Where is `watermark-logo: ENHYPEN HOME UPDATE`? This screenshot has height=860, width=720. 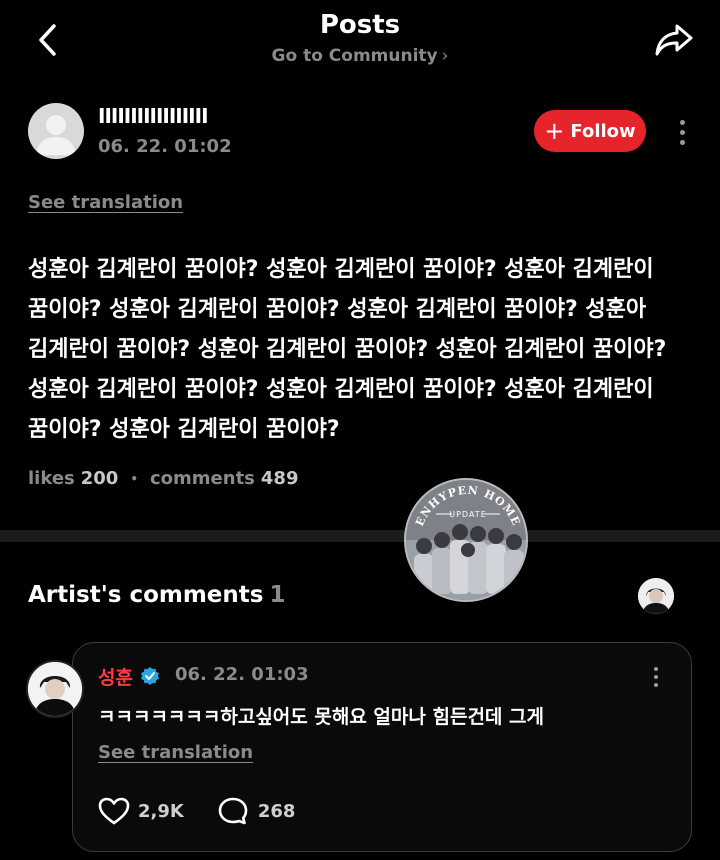
watermark-logo: ENHYPEN HOME UPDATE is located at coordinates (466, 540).